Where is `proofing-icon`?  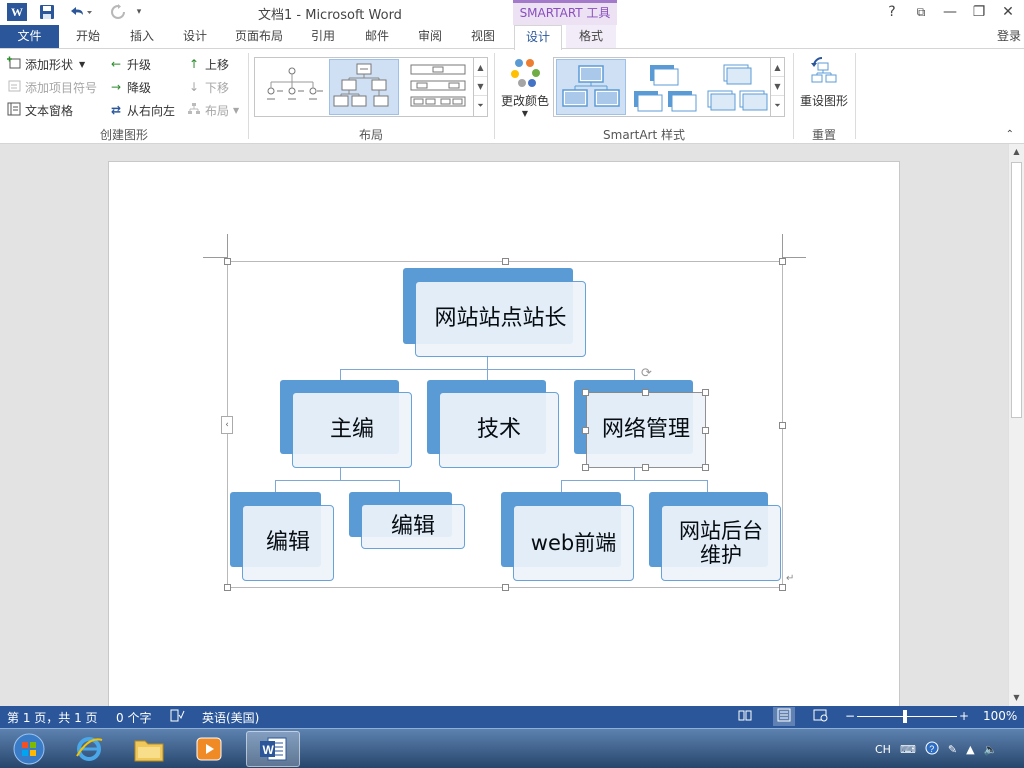 proofing-icon is located at coordinates (177, 717).